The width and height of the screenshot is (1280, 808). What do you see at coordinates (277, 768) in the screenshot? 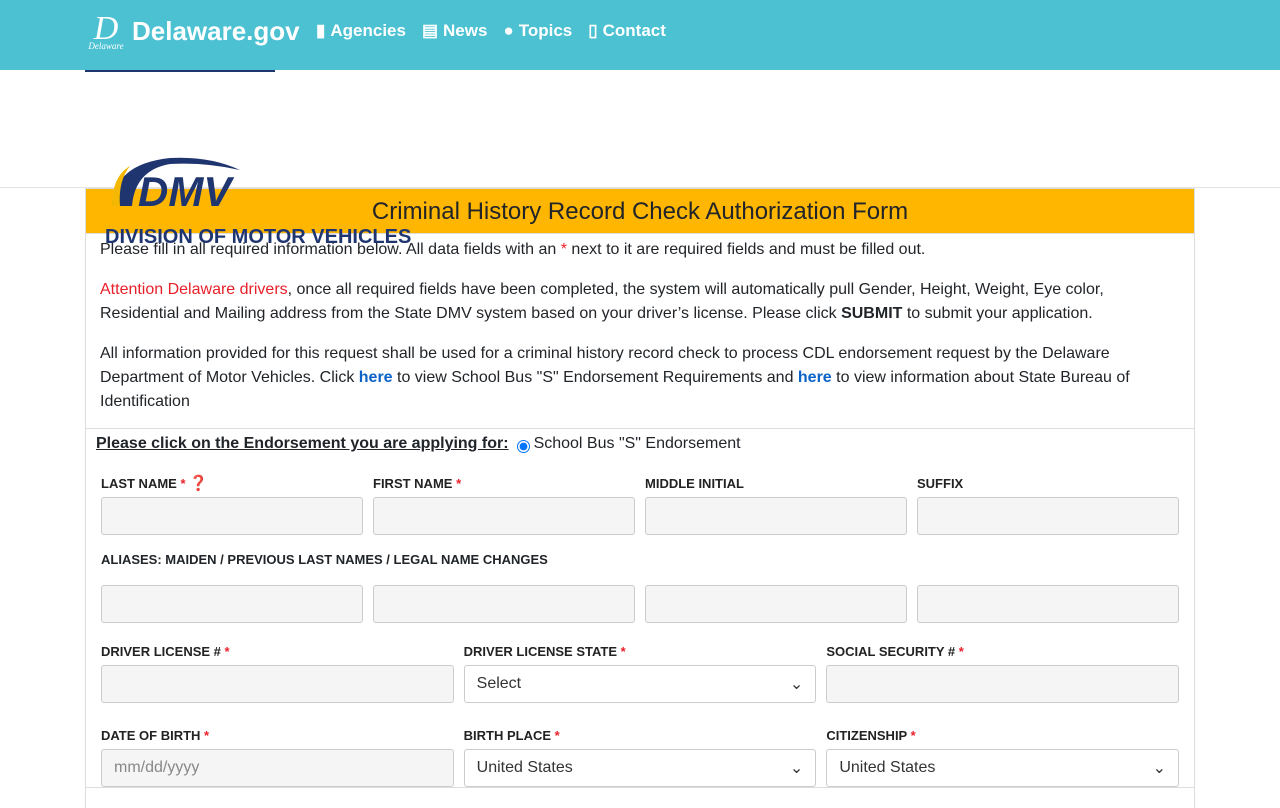
I see `dob-input: mm/dd/yyyy` at bounding box center [277, 768].